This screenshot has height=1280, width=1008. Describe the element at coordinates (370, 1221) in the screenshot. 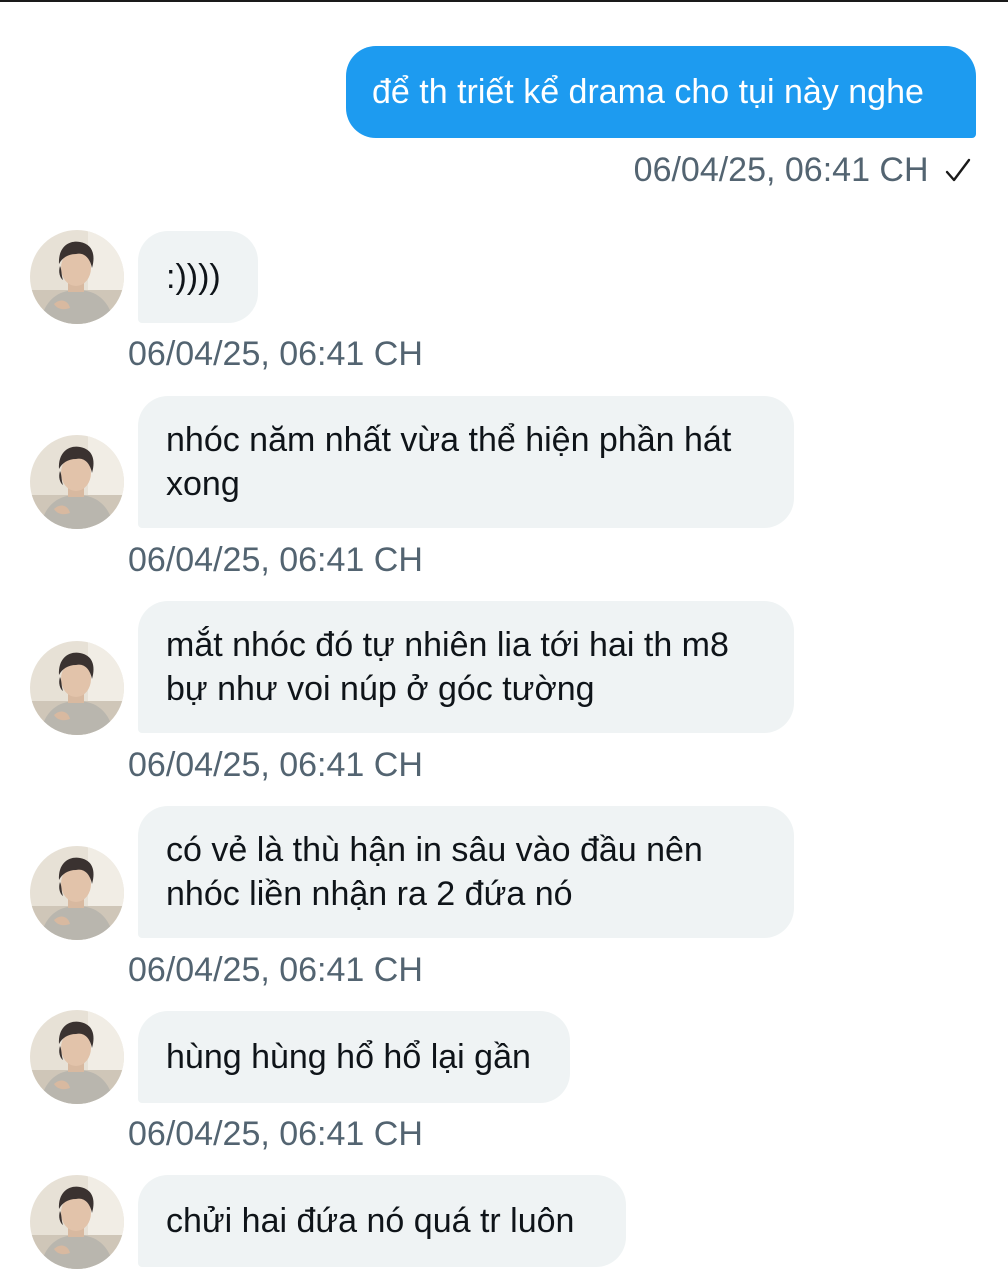

I see `incoming-message-text: chửi hai đứa nó quá tr luôn` at that location.